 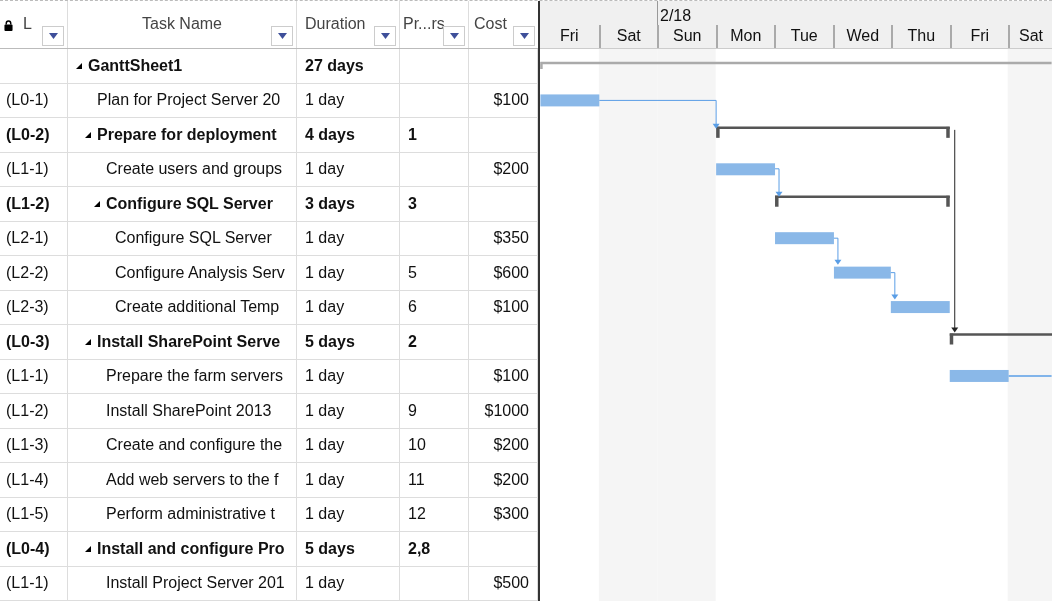 What do you see at coordinates (687, 36) in the screenshot?
I see `day-label: Sun` at bounding box center [687, 36].